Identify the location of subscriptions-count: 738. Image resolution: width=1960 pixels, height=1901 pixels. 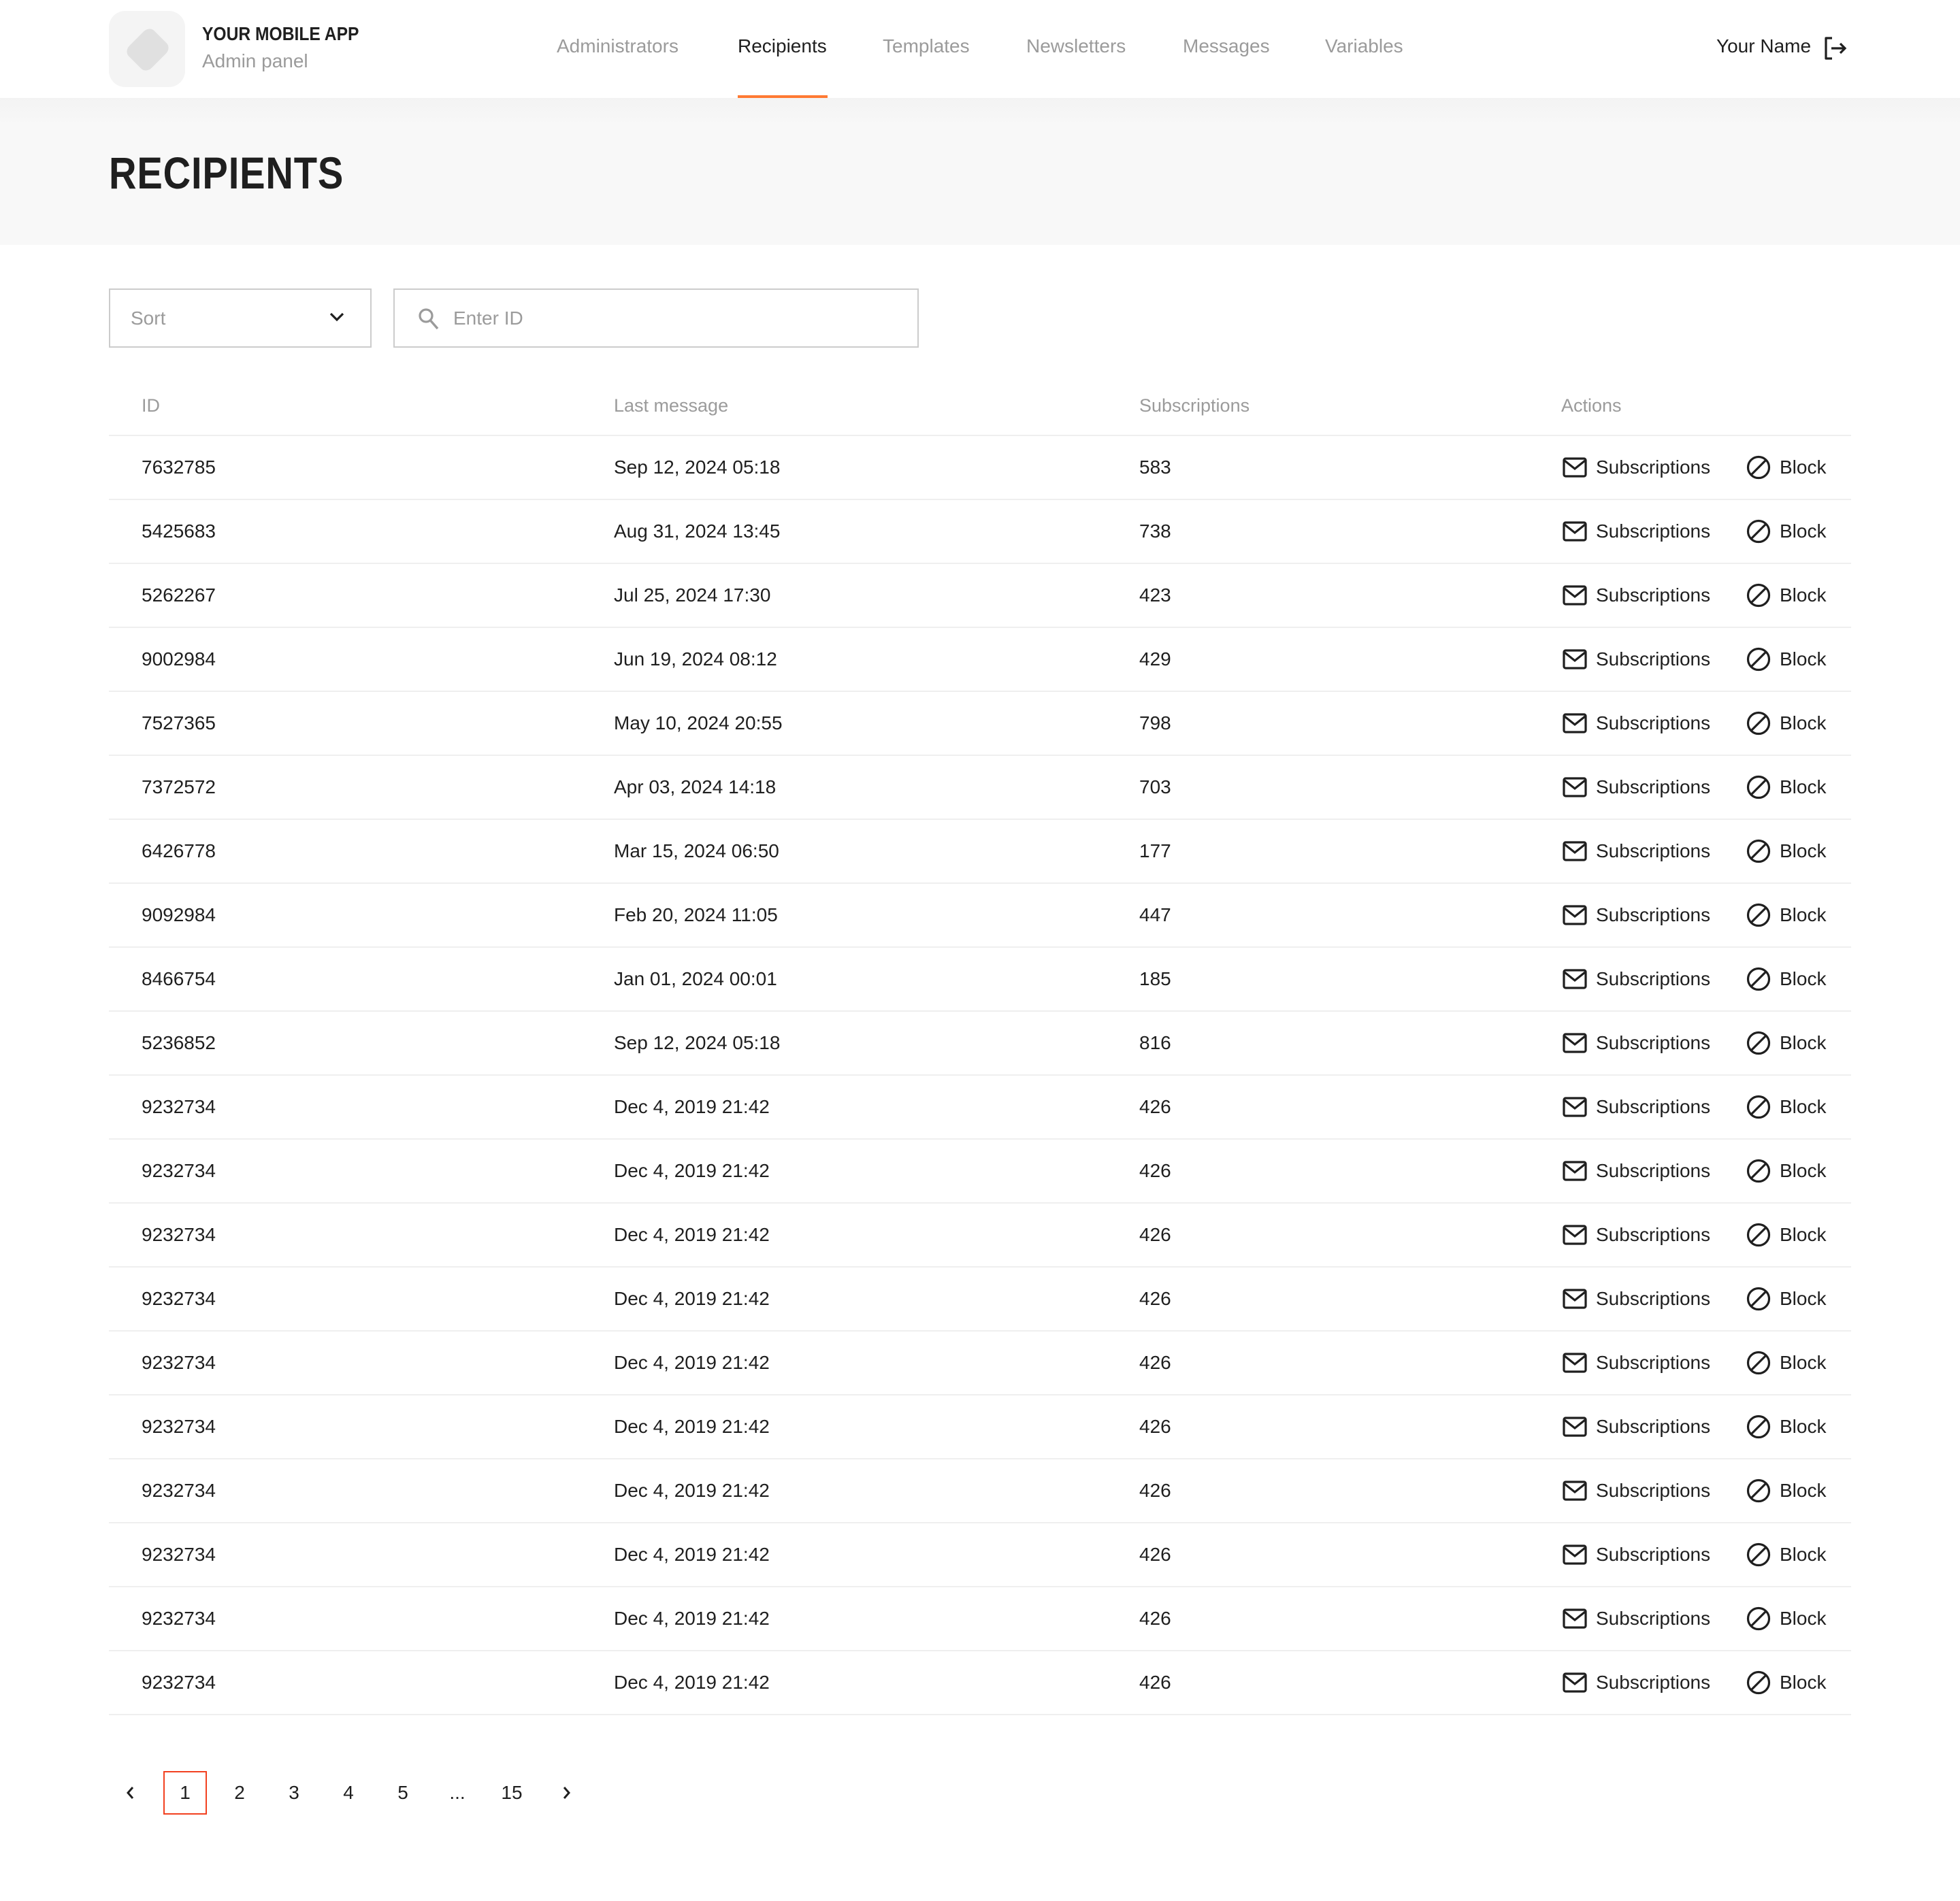
(1155, 531).